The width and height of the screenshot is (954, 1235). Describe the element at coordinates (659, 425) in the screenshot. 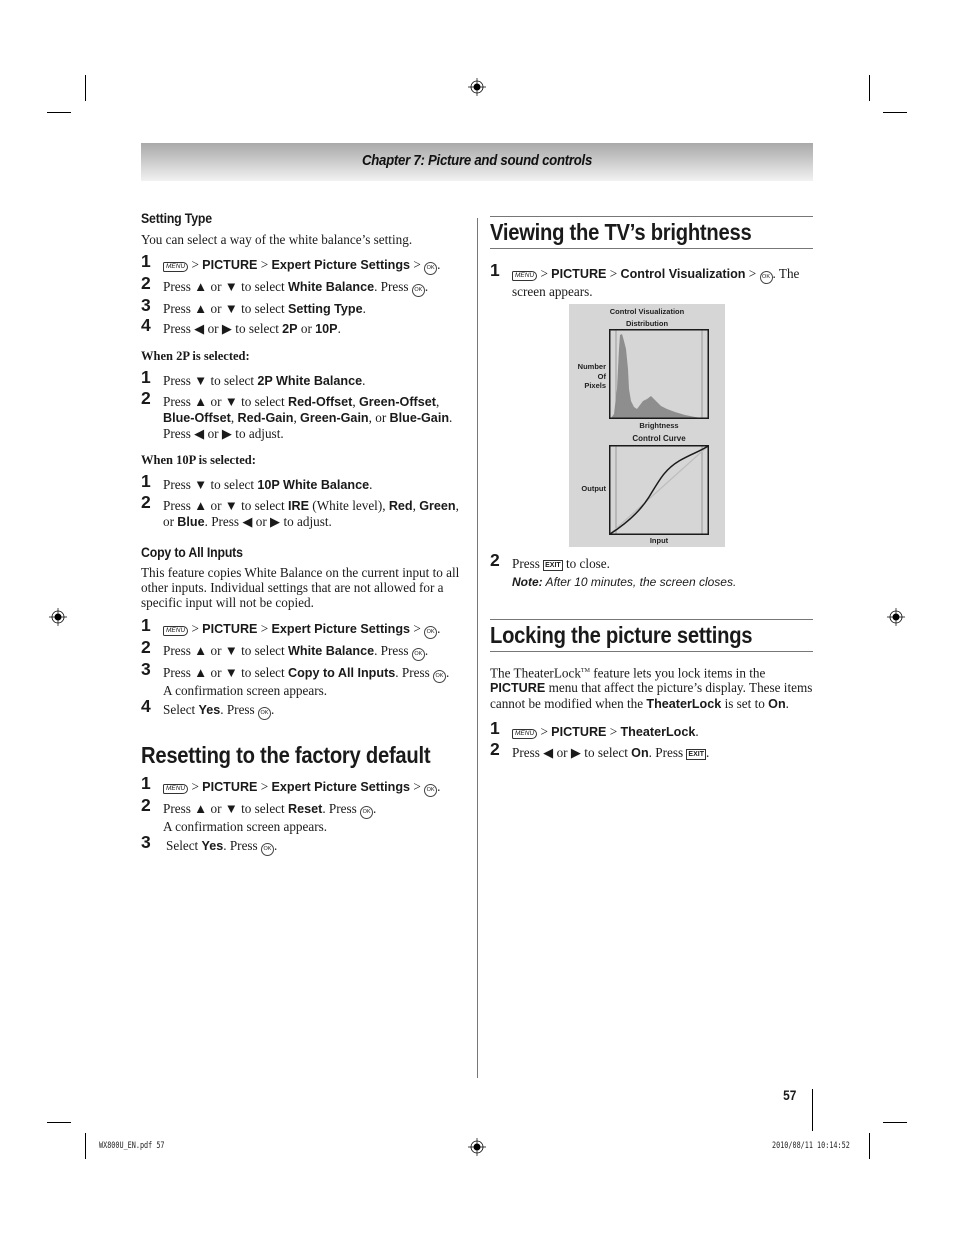

I see `x-label-brightness: Brightness` at that location.